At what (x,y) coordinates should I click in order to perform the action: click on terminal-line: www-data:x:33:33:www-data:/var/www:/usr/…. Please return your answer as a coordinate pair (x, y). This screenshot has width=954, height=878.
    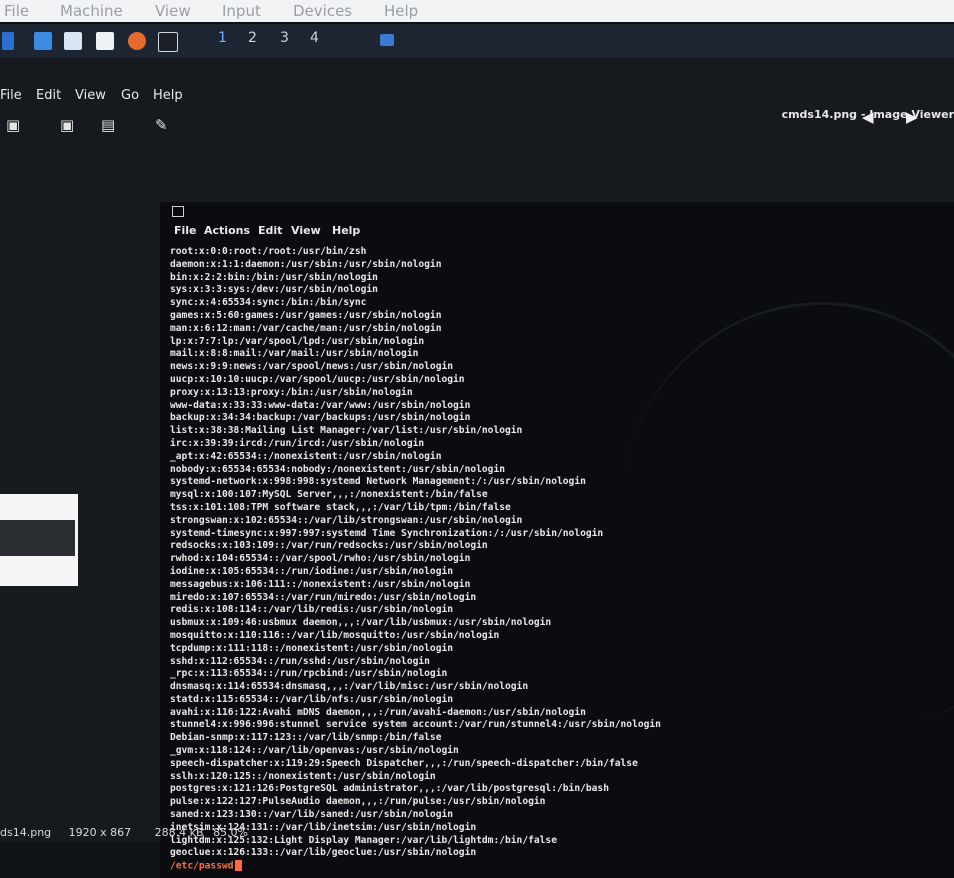
    Looking at the image, I should click on (320, 405).